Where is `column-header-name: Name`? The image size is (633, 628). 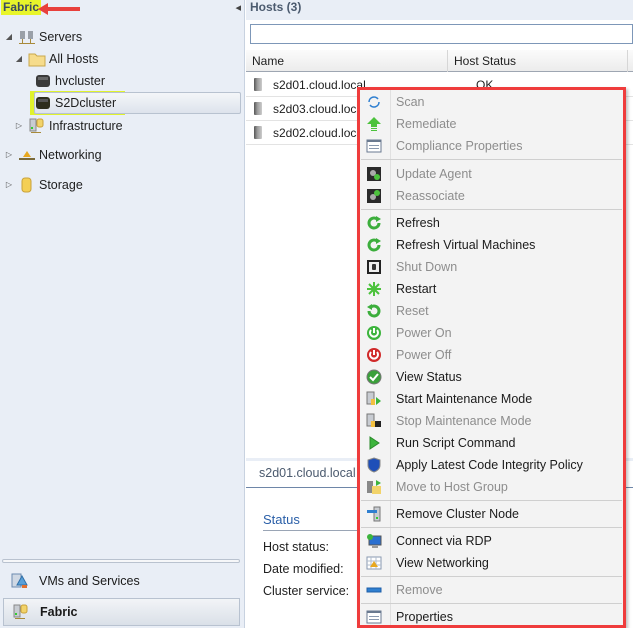
column-header-name: Name is located at coordinates (347, 61).